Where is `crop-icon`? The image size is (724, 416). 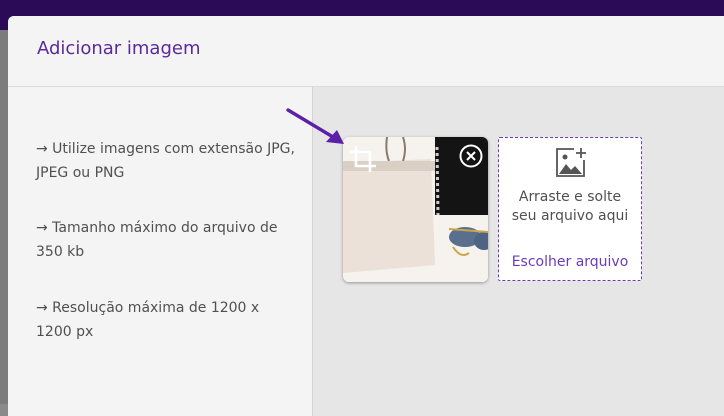
crop-icon is located at coordinates (363, 159).